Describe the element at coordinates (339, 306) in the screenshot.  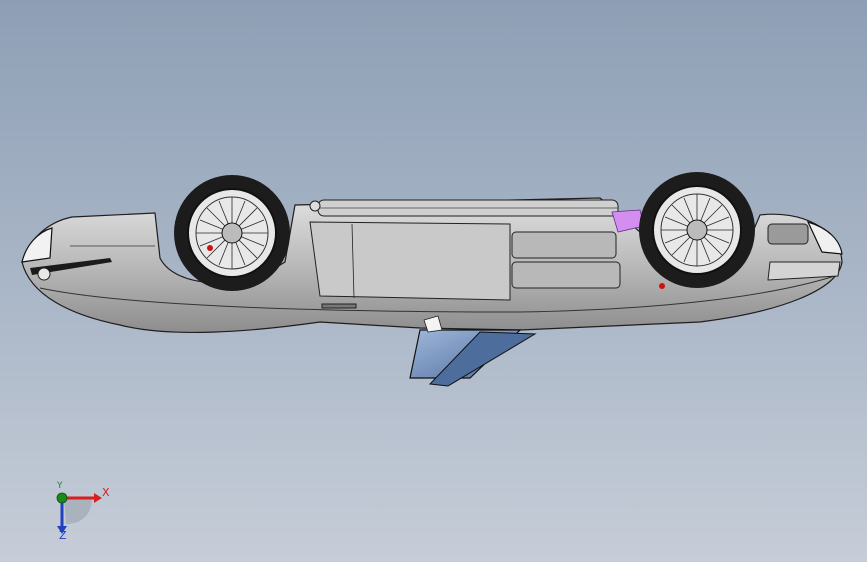
I see `door-handle` at that location.